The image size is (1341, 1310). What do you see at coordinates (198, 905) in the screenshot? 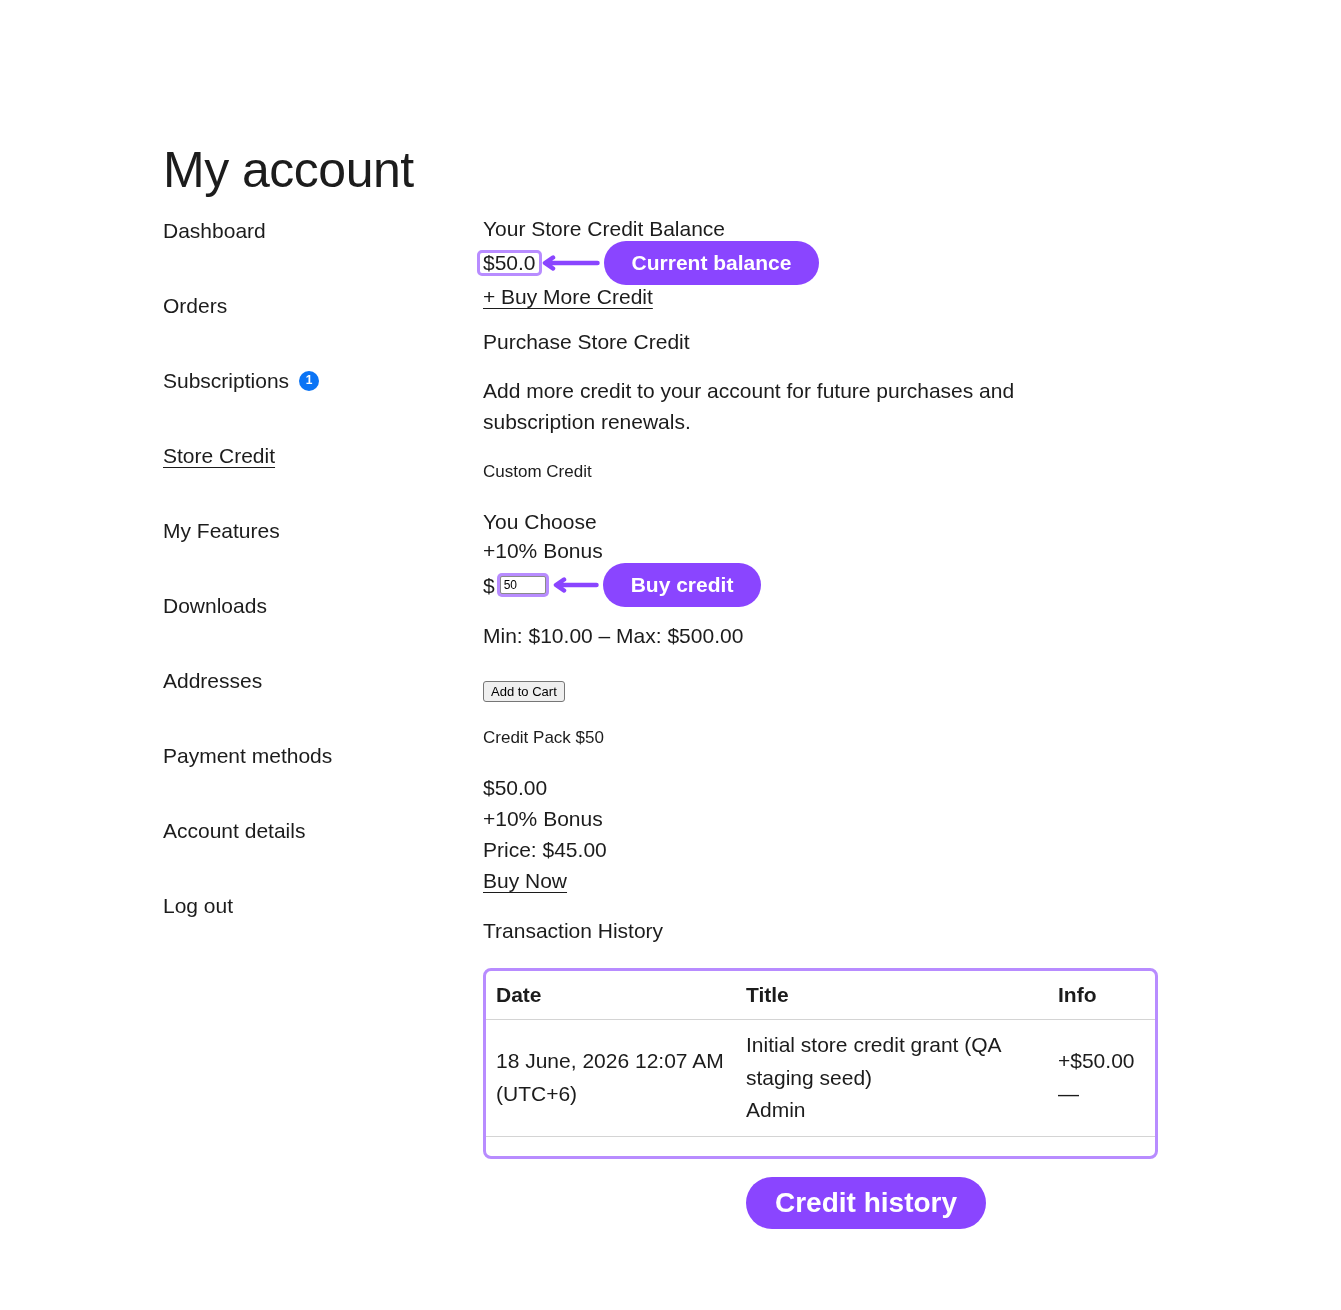
I see `sidebar-item: Log out` at bounding box center [198, 905].